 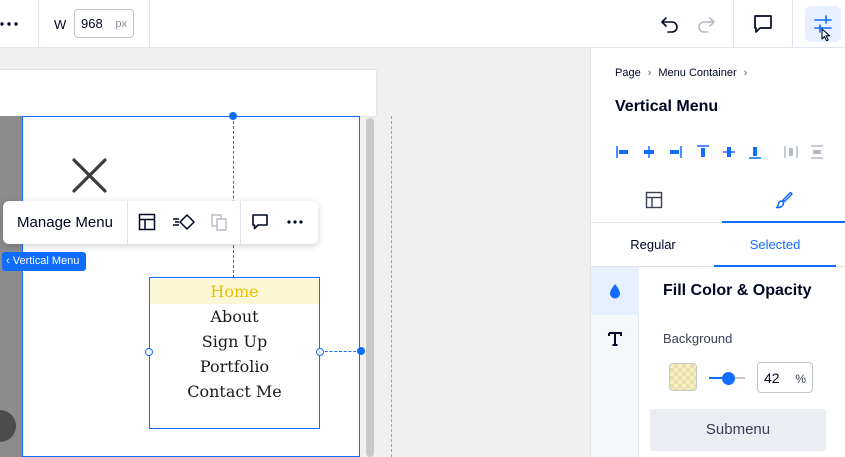 I want to click on design-tab-brush-icon, so click(x=784, y=200).